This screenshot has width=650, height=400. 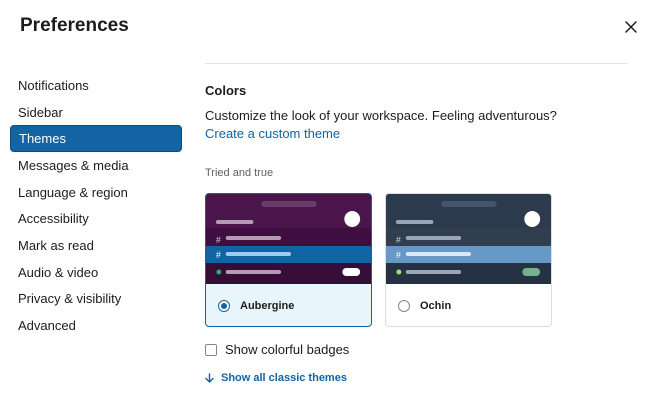 I want to click on page-title: Preferences, so click(x=74, y=25).